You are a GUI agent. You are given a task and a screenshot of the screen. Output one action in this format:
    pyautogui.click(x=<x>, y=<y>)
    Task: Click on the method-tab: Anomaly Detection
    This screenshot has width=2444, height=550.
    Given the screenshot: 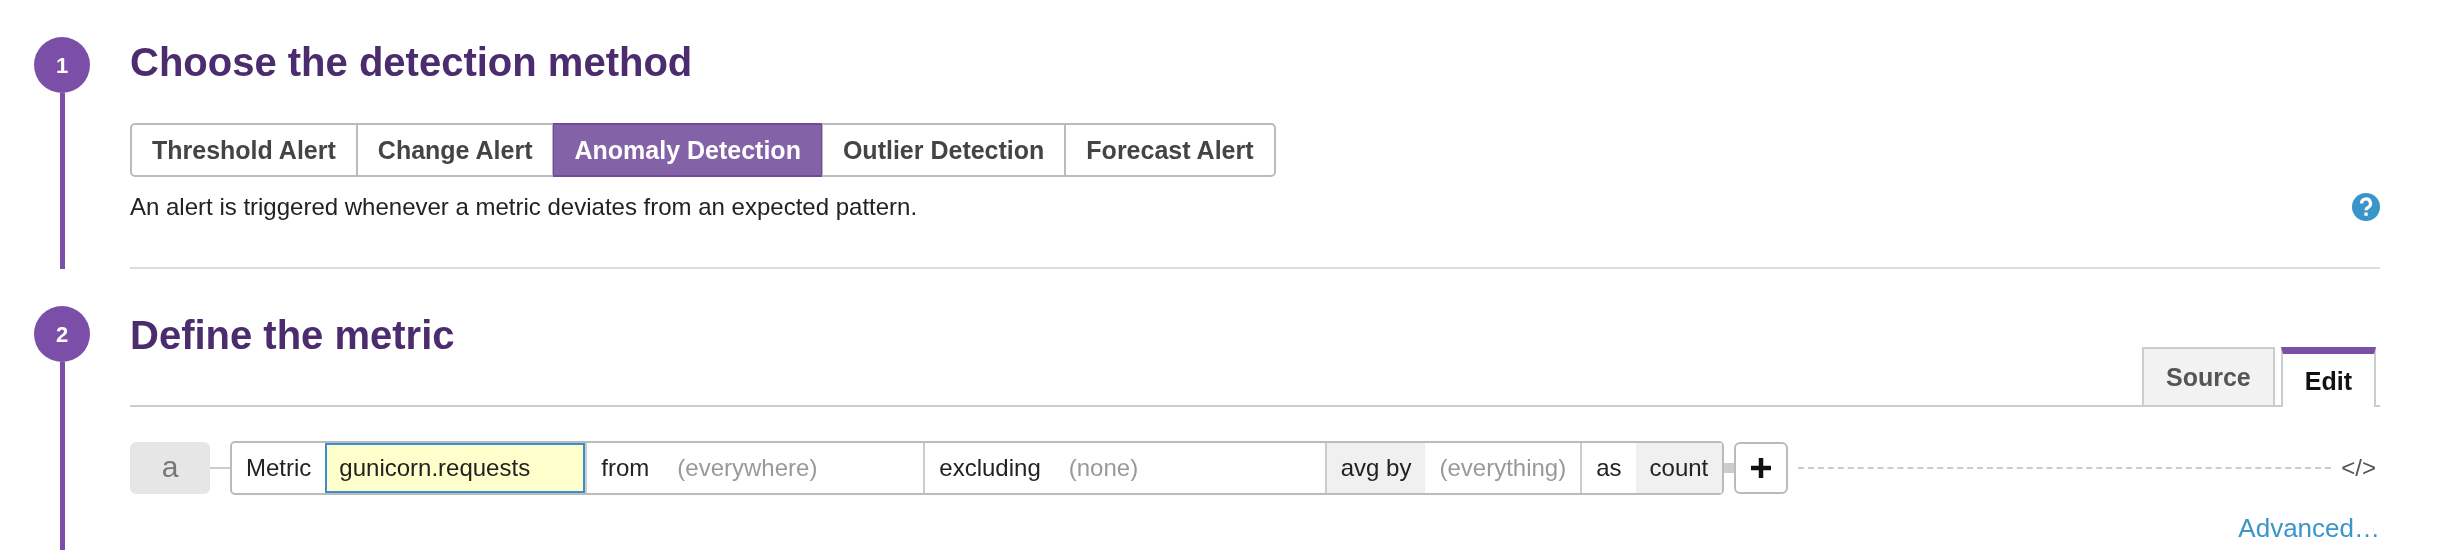 What is the action you would take?
    pyautogui.click(x=687, y=150)
    